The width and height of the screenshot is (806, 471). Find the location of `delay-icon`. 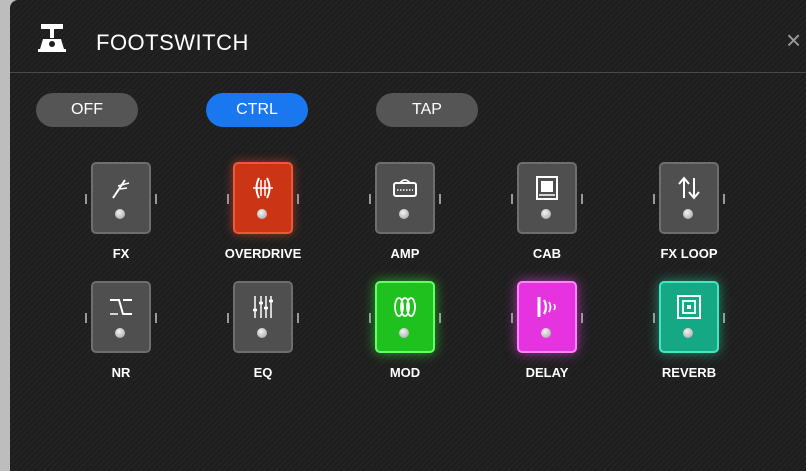

delay-icon is located at coordinates (547, 307).